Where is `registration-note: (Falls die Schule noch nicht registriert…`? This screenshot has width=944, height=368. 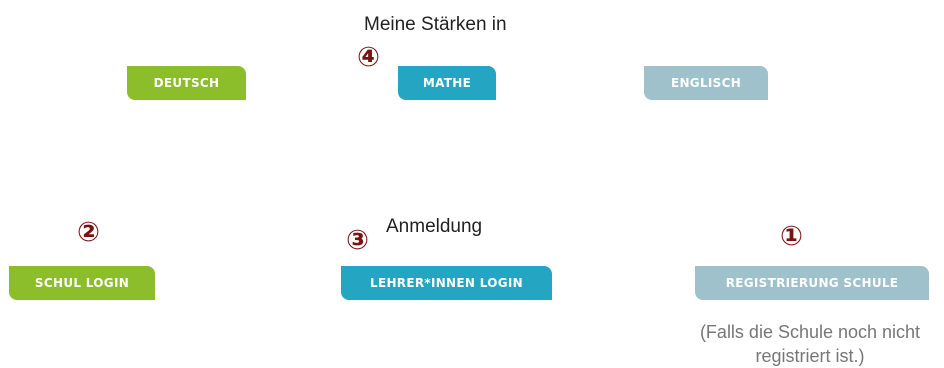 registration-note: (Falls die Schule noch nicht registriert… is located at coordinates (810, 344).